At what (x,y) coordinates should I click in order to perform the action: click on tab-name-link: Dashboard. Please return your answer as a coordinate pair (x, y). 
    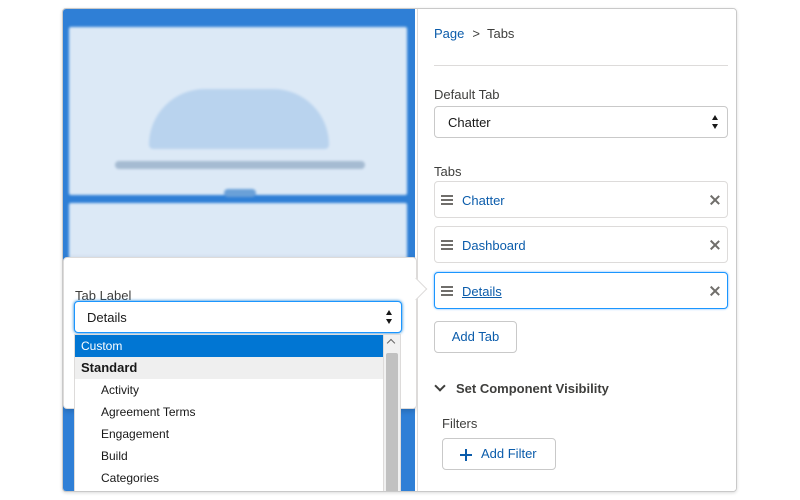
    Looking at the image, I should click on (494, 245).